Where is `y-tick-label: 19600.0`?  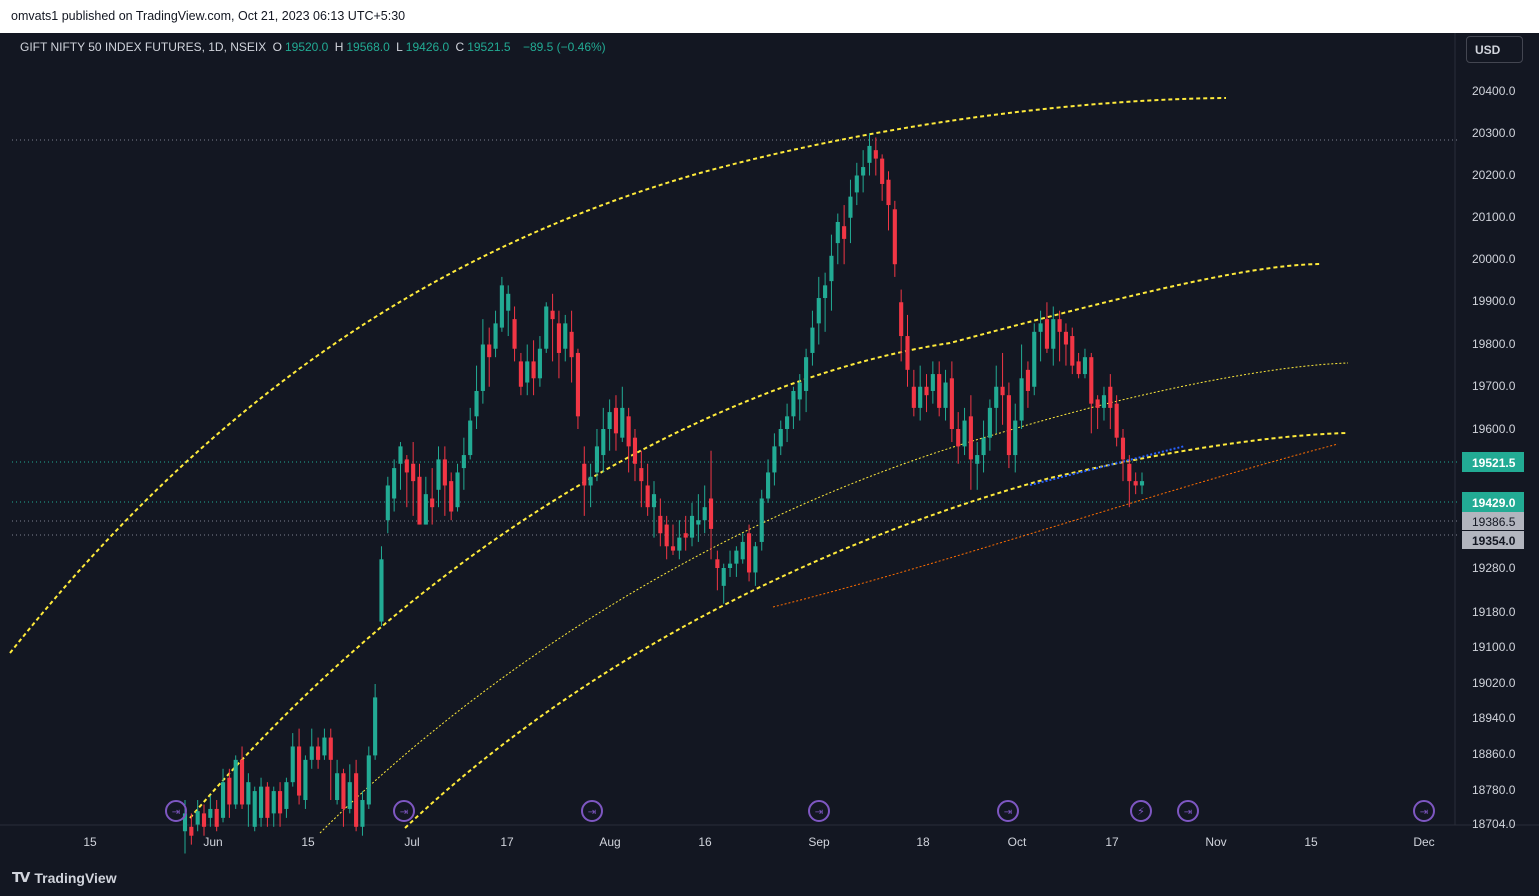 y-tick-label: 19600.0 is located at coordinates (1494, 429).